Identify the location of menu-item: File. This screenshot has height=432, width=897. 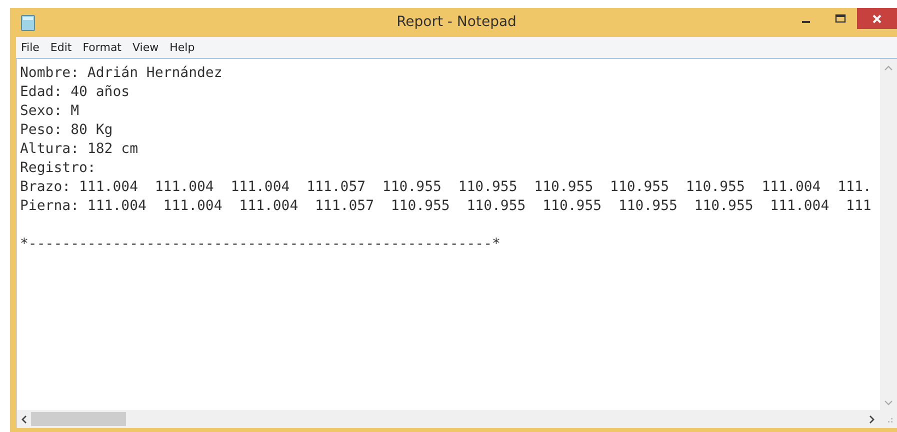
(30, 47).